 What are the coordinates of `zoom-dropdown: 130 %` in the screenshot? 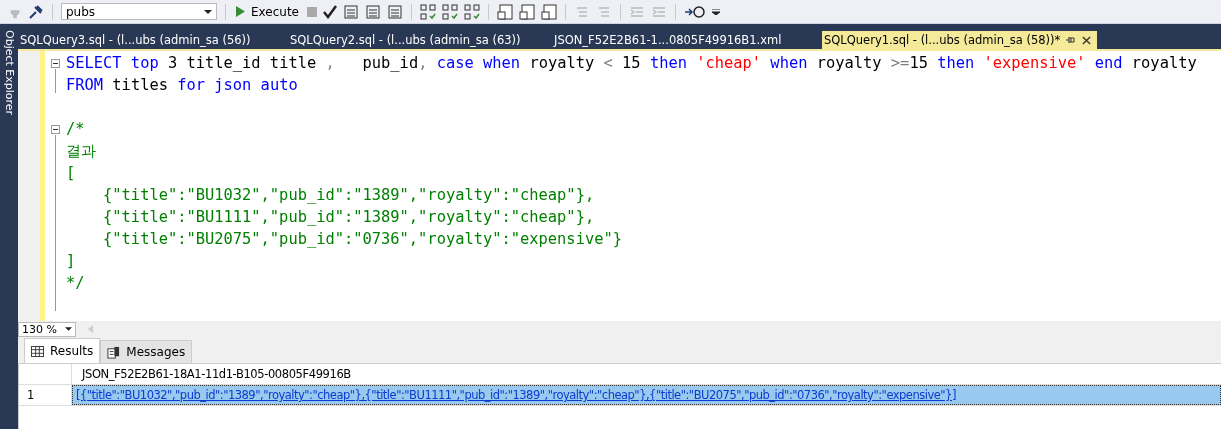 It's located at (47, 329).